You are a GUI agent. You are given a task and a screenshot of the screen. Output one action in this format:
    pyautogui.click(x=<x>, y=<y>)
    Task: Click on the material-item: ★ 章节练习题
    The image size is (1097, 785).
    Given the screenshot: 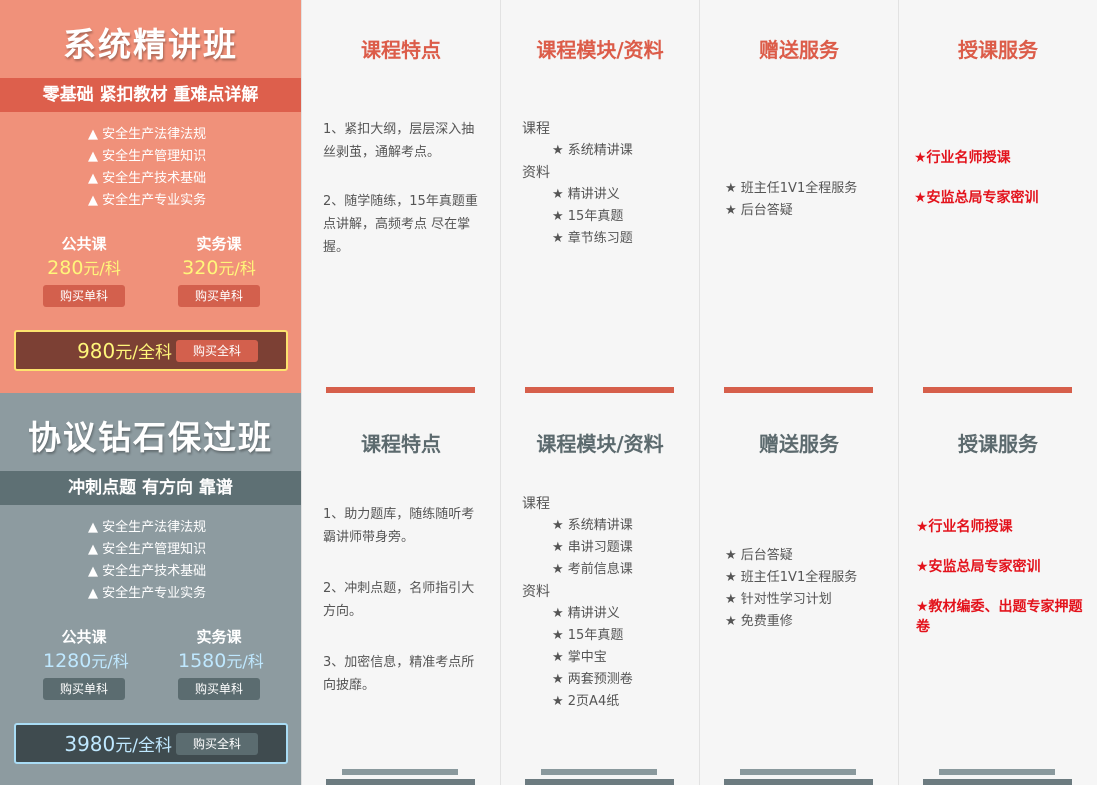 What is the action you would take?
    pyautogui.click(x=592, y=238)
    